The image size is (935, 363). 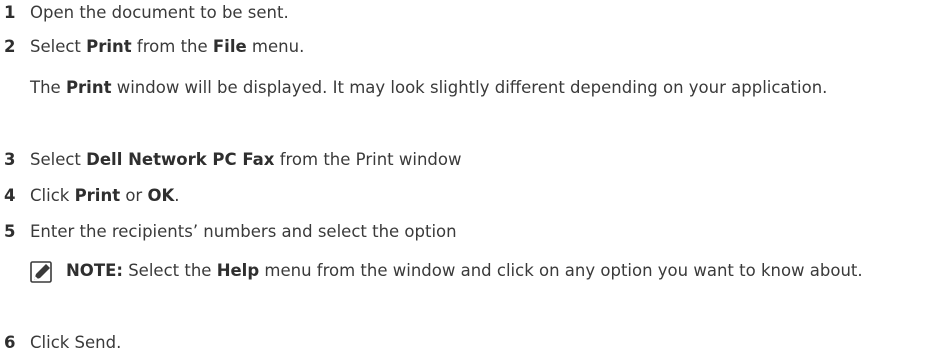 I want to click on step-text: Click Print or OK., so click(x=105, y=195).